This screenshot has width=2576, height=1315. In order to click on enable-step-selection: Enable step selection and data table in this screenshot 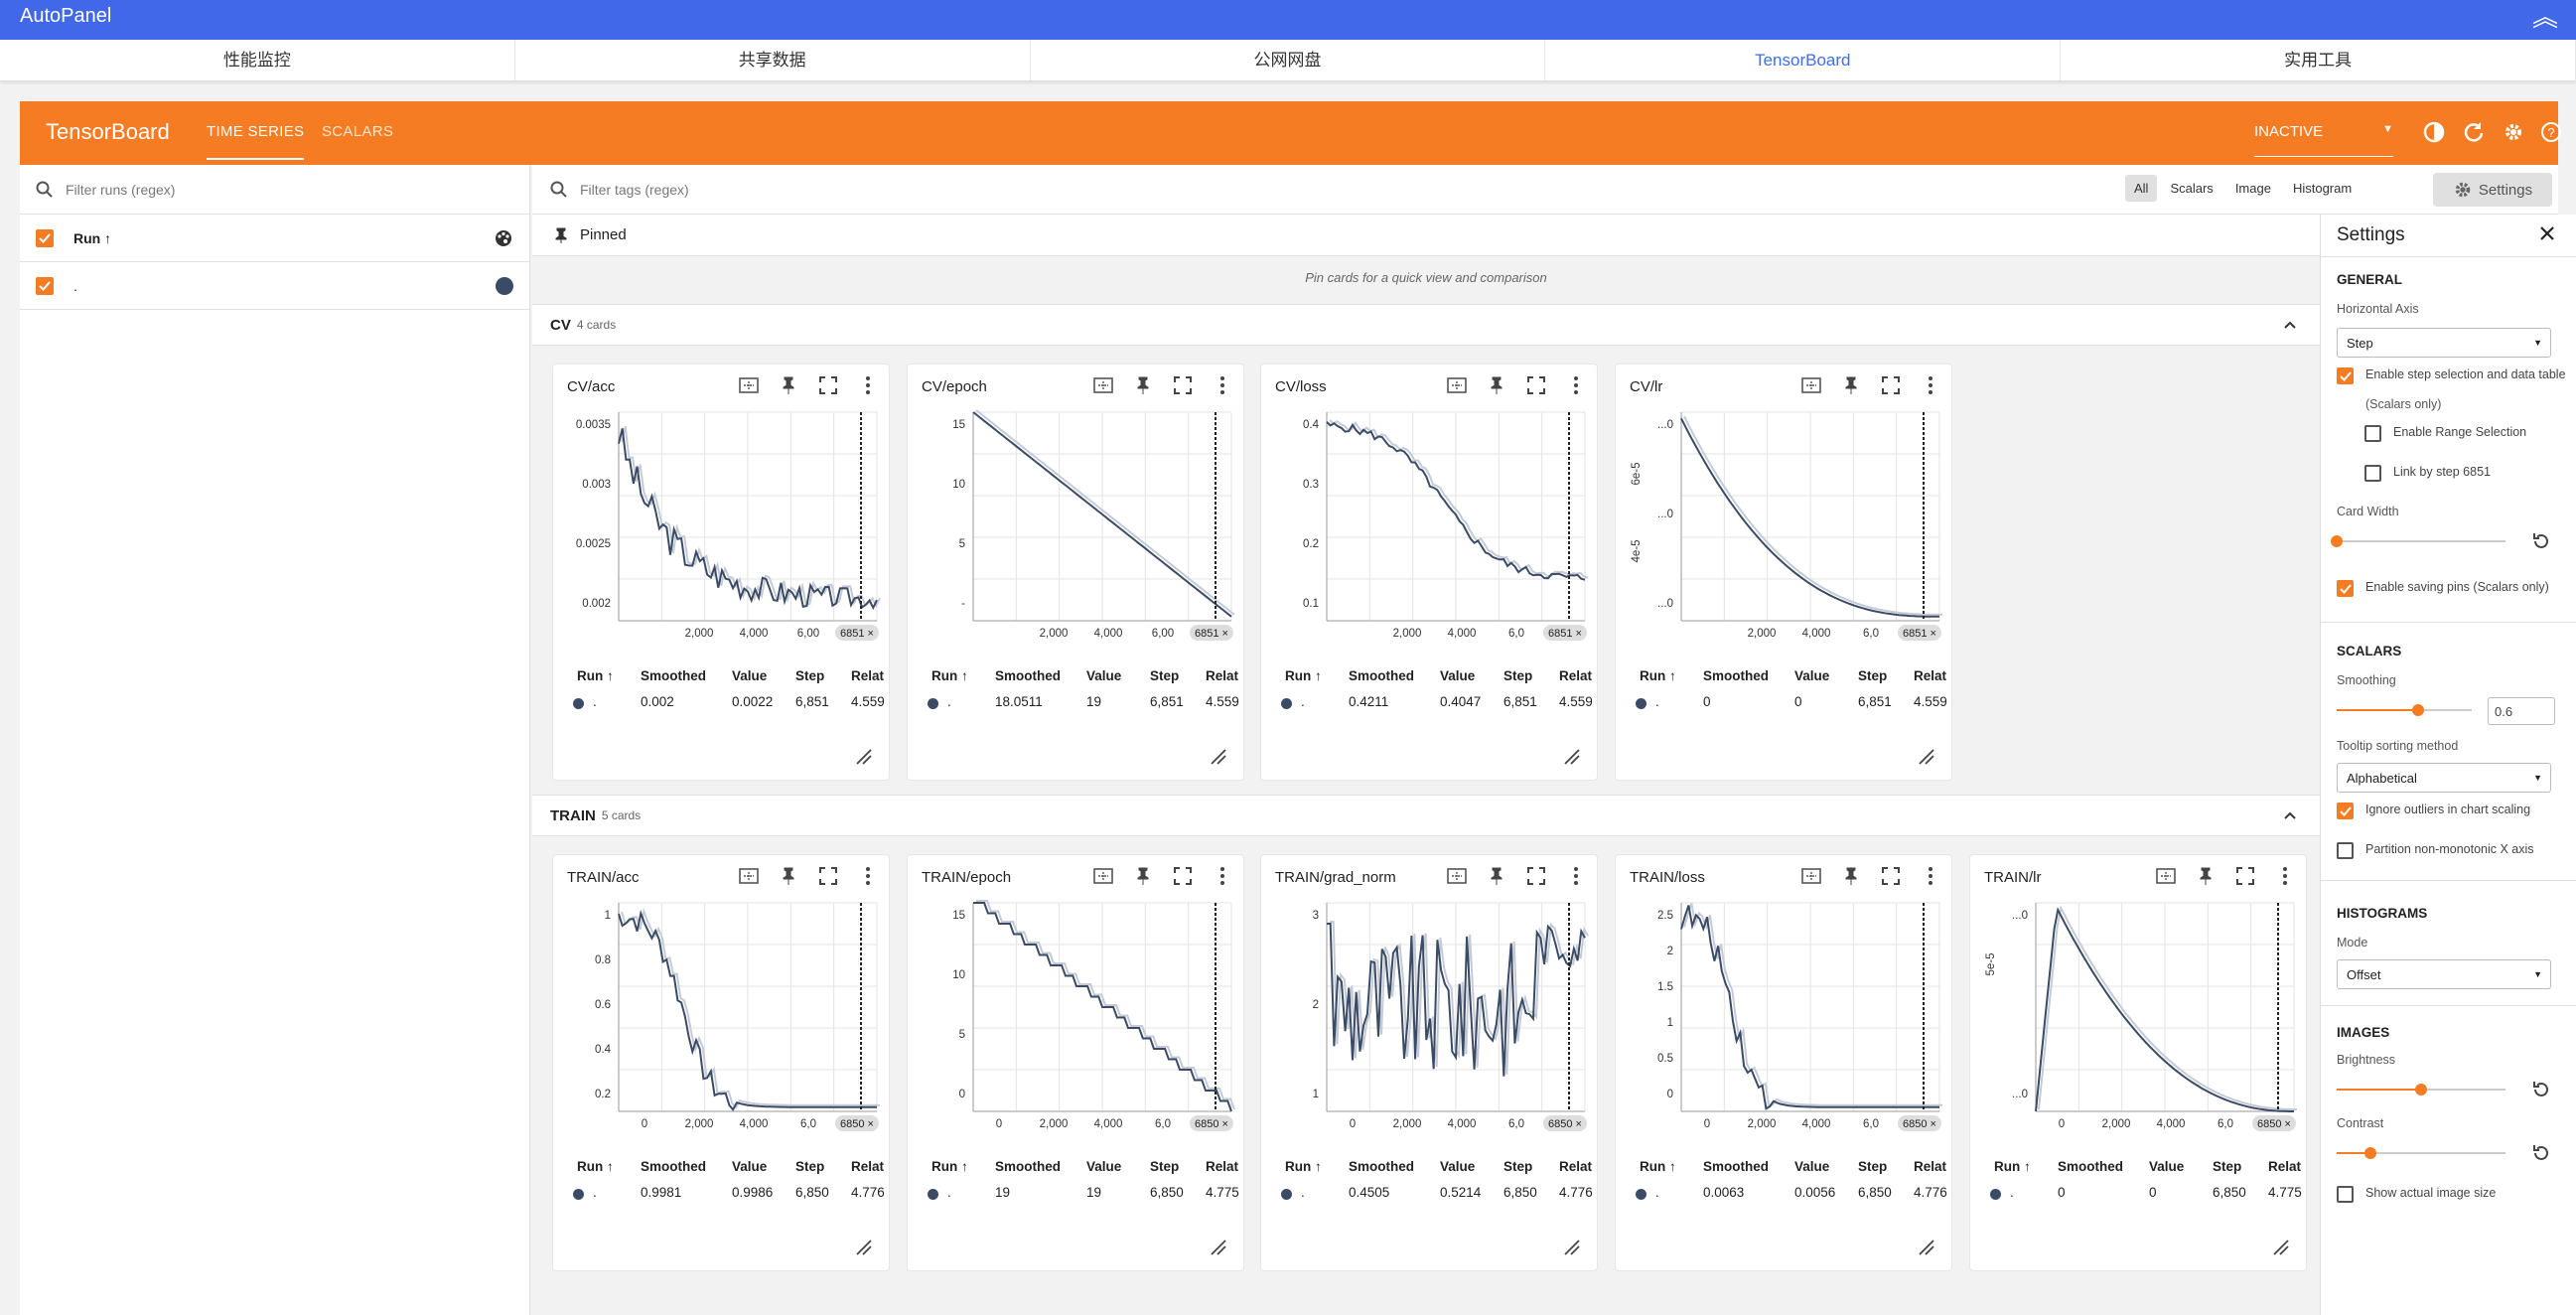, I will do `click(2452, 375)`.